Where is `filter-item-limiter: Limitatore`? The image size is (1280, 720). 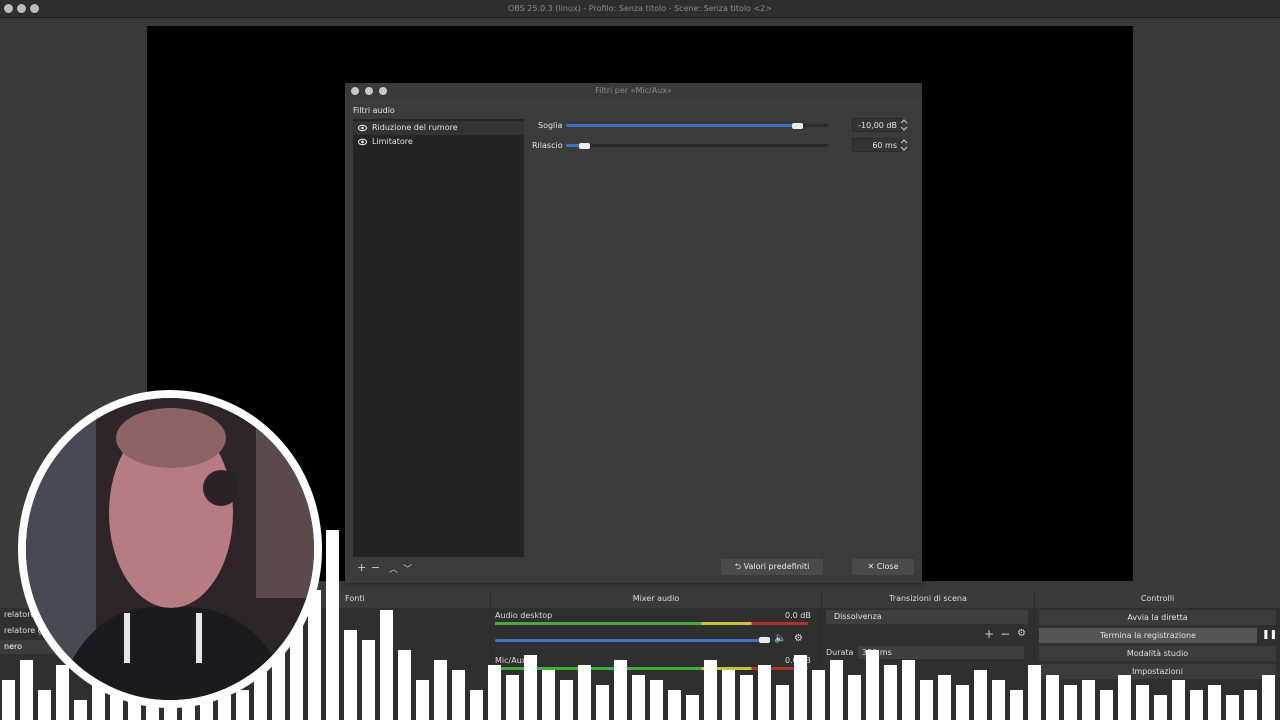
filter-item-limiter: Limitatore is located at coordinates (438, 142).